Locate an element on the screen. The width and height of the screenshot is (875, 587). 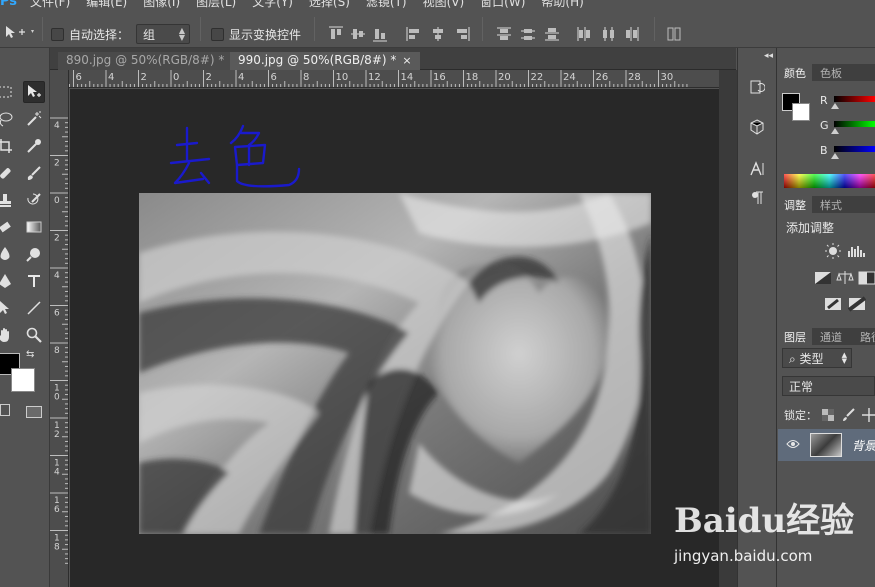
tab-color: 颜色 is located at coordinates (795, 72).